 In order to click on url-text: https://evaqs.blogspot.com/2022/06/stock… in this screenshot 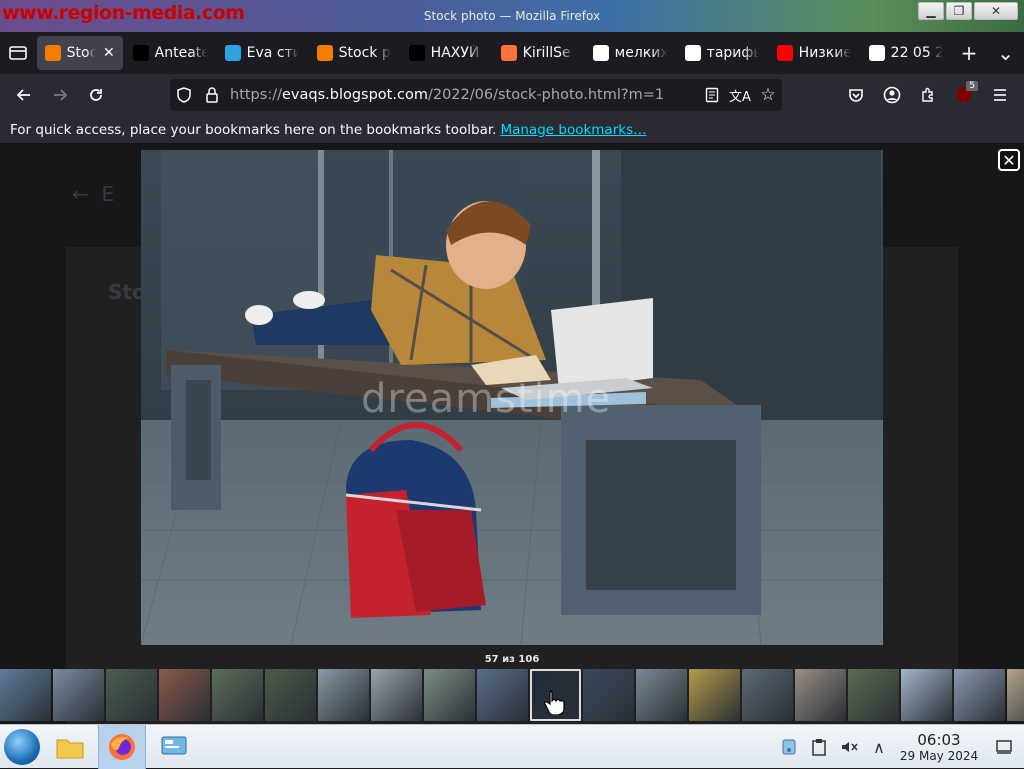, I will do `click(462, 95)`.